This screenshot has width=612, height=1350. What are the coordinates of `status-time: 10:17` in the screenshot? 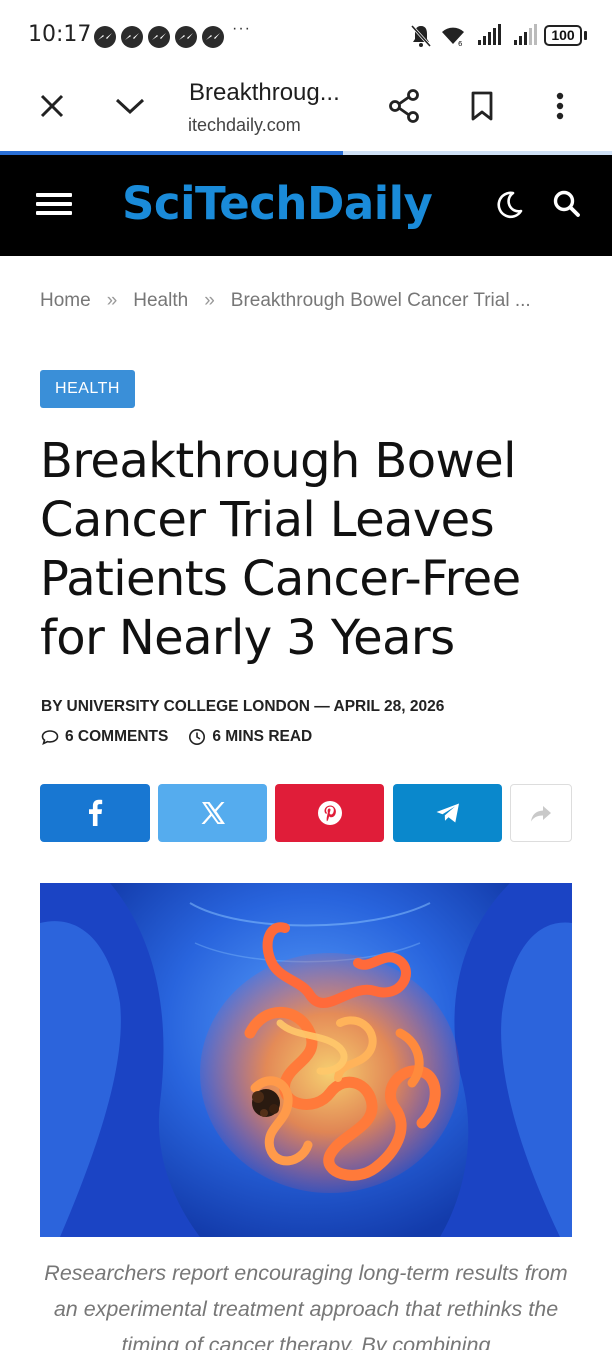 It's located at (60, 34).